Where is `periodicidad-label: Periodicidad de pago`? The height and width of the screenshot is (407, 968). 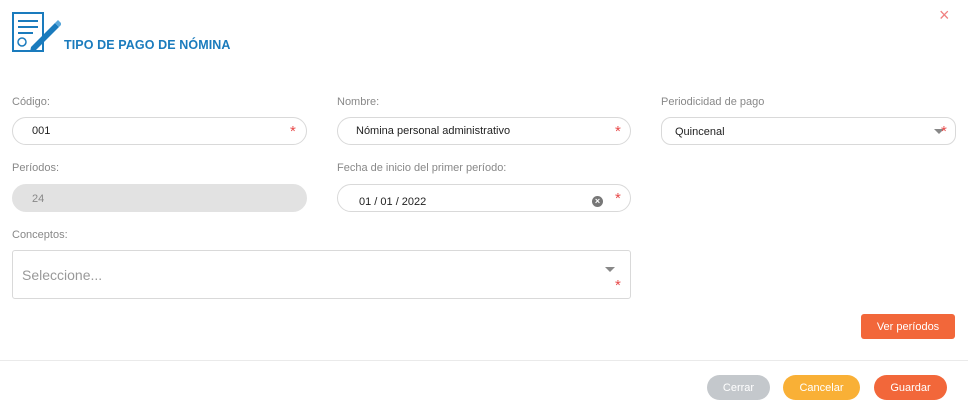
periodicidad-label: Periodicidad de pago is located at coordinates (713, 102).